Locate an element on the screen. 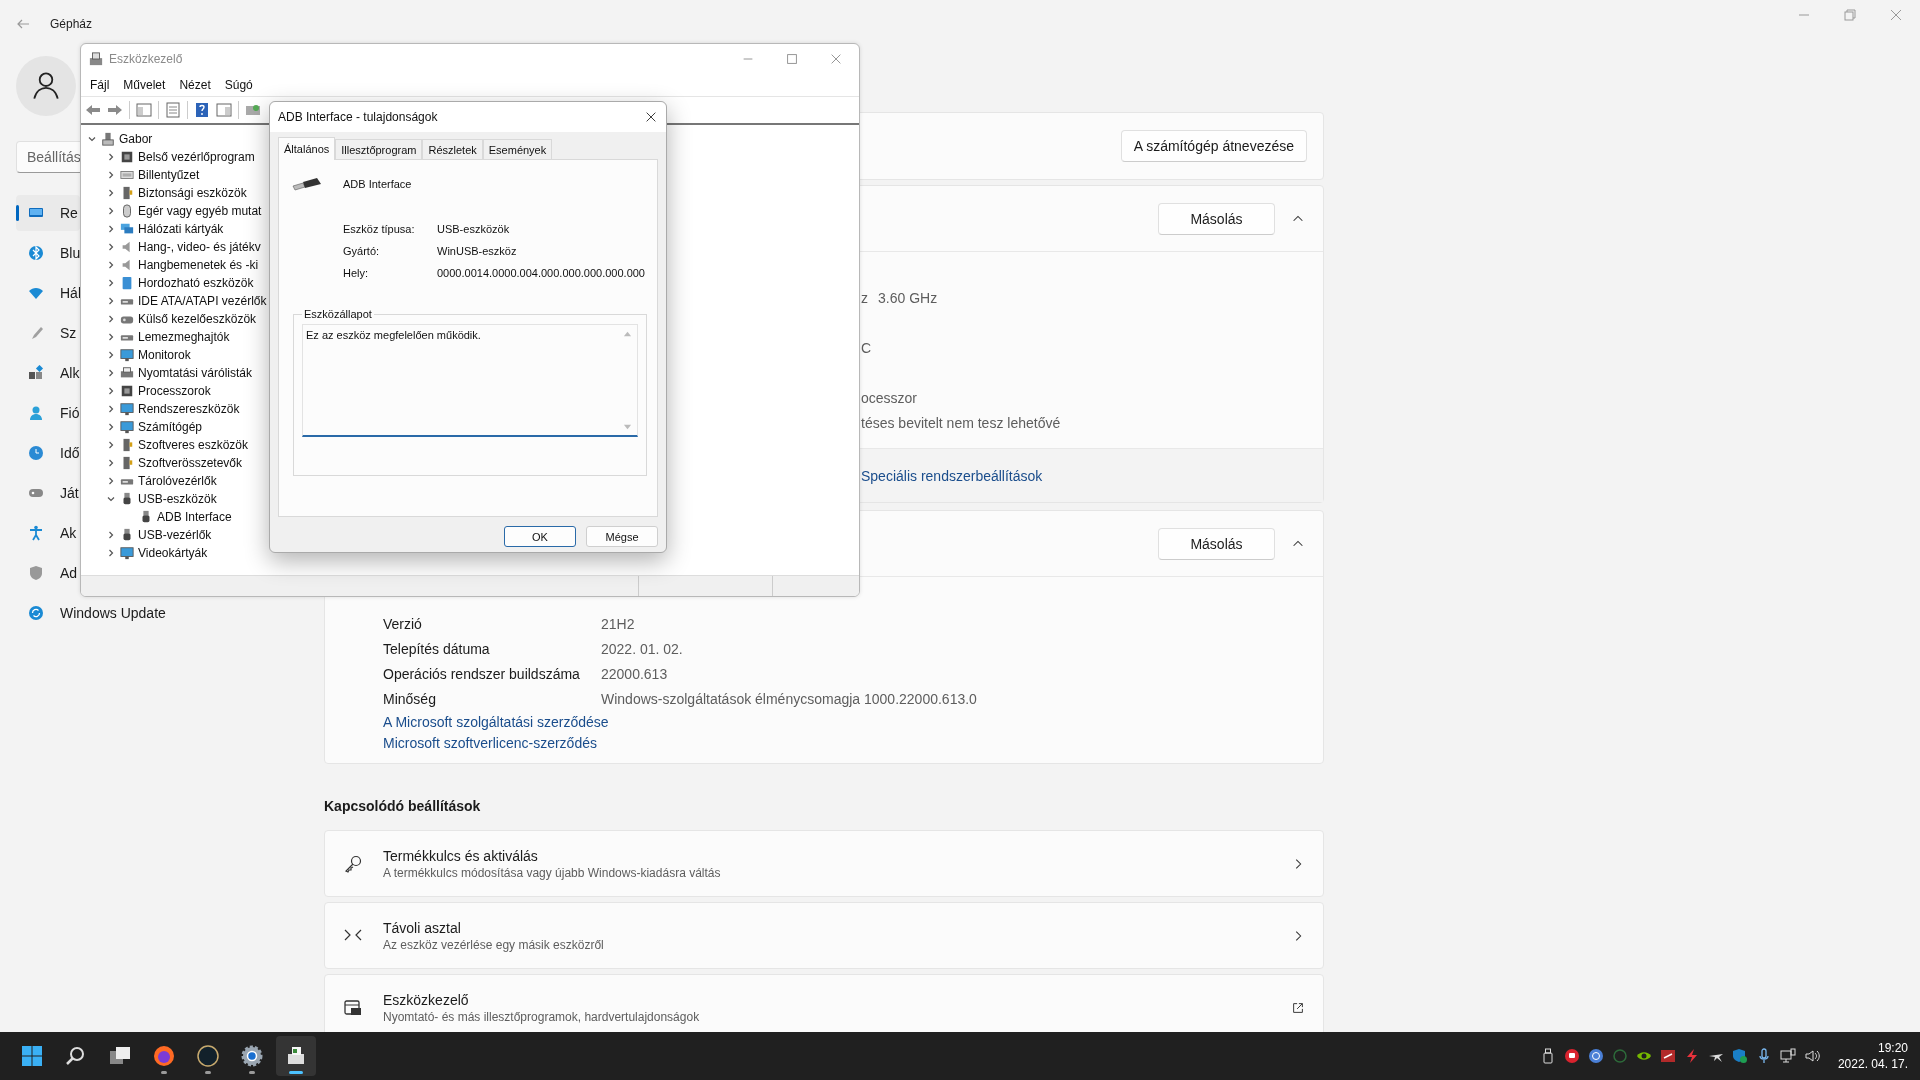  tree-item: Külső kezelőeszközök is located at coordinates (197, 319).